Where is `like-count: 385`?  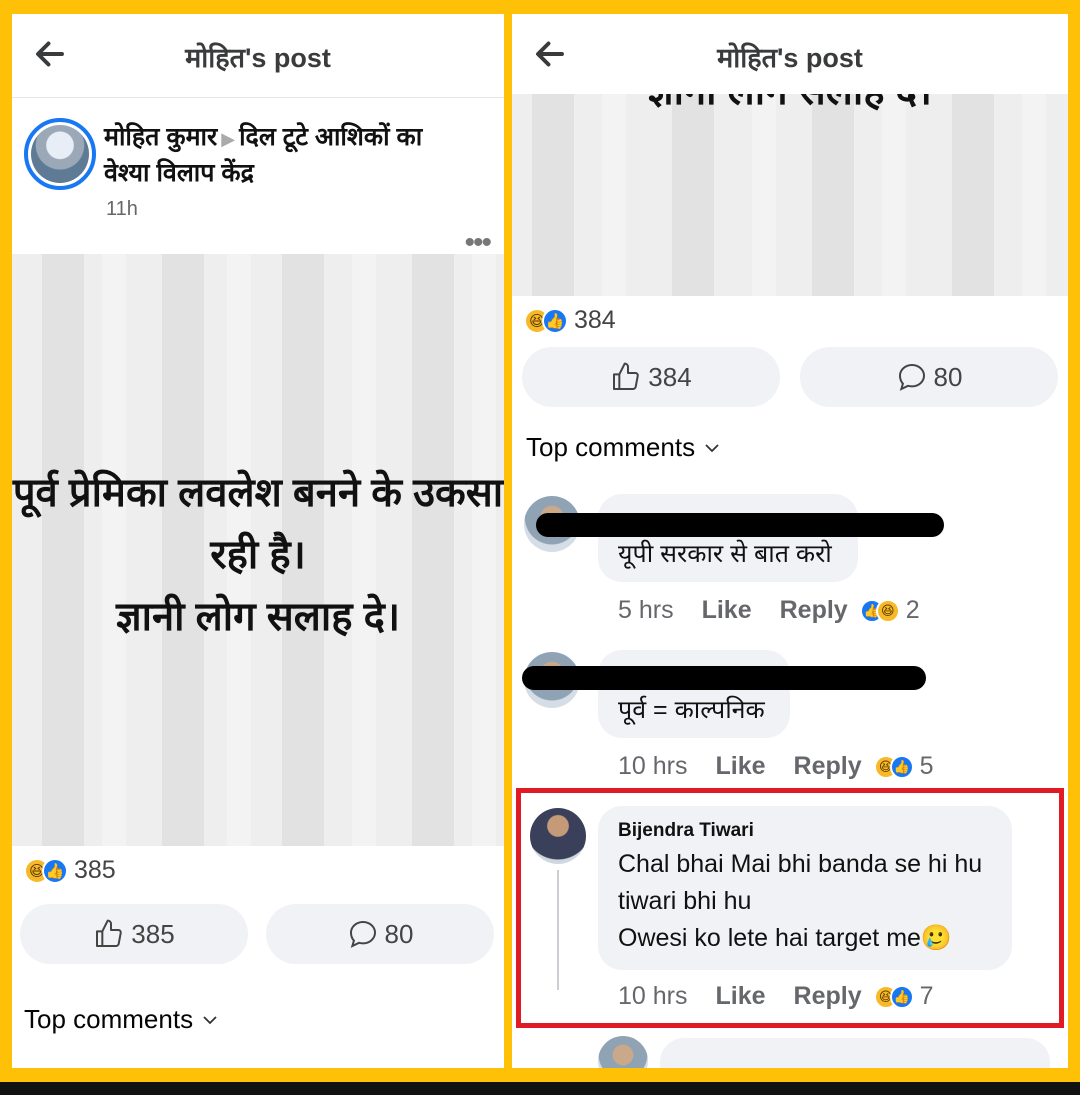
like-count: 385 is located at coordinates (153, 933).